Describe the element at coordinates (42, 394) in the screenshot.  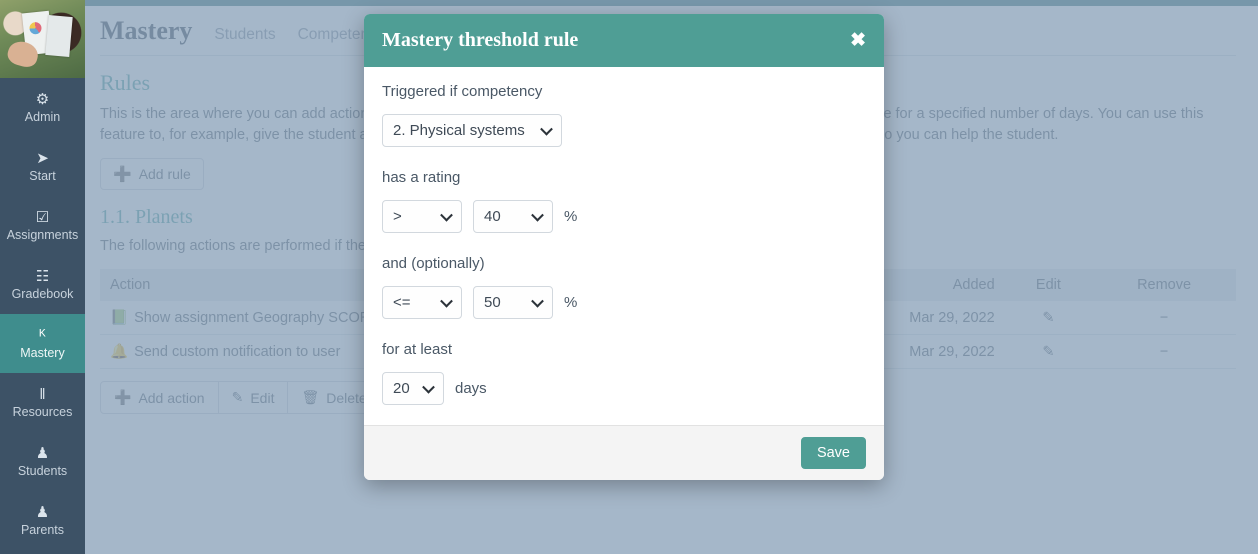
I see `books-icon: ‖` at that location.